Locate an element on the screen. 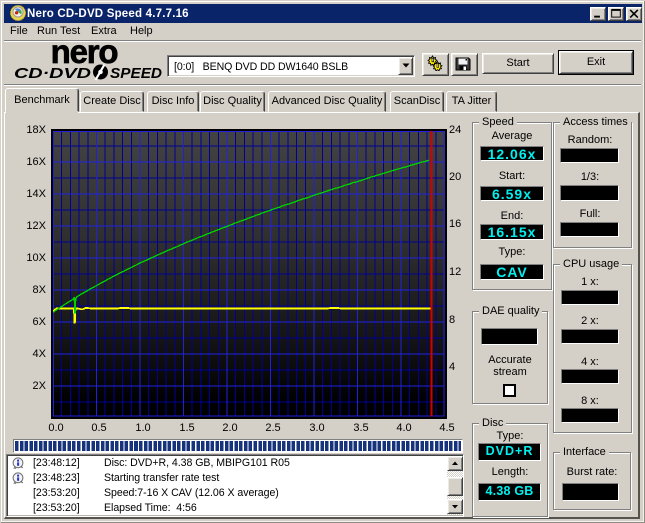 The width and height of the screenshot is (645, 523). svg-text: SPEED is located at coordinates (136, 73).